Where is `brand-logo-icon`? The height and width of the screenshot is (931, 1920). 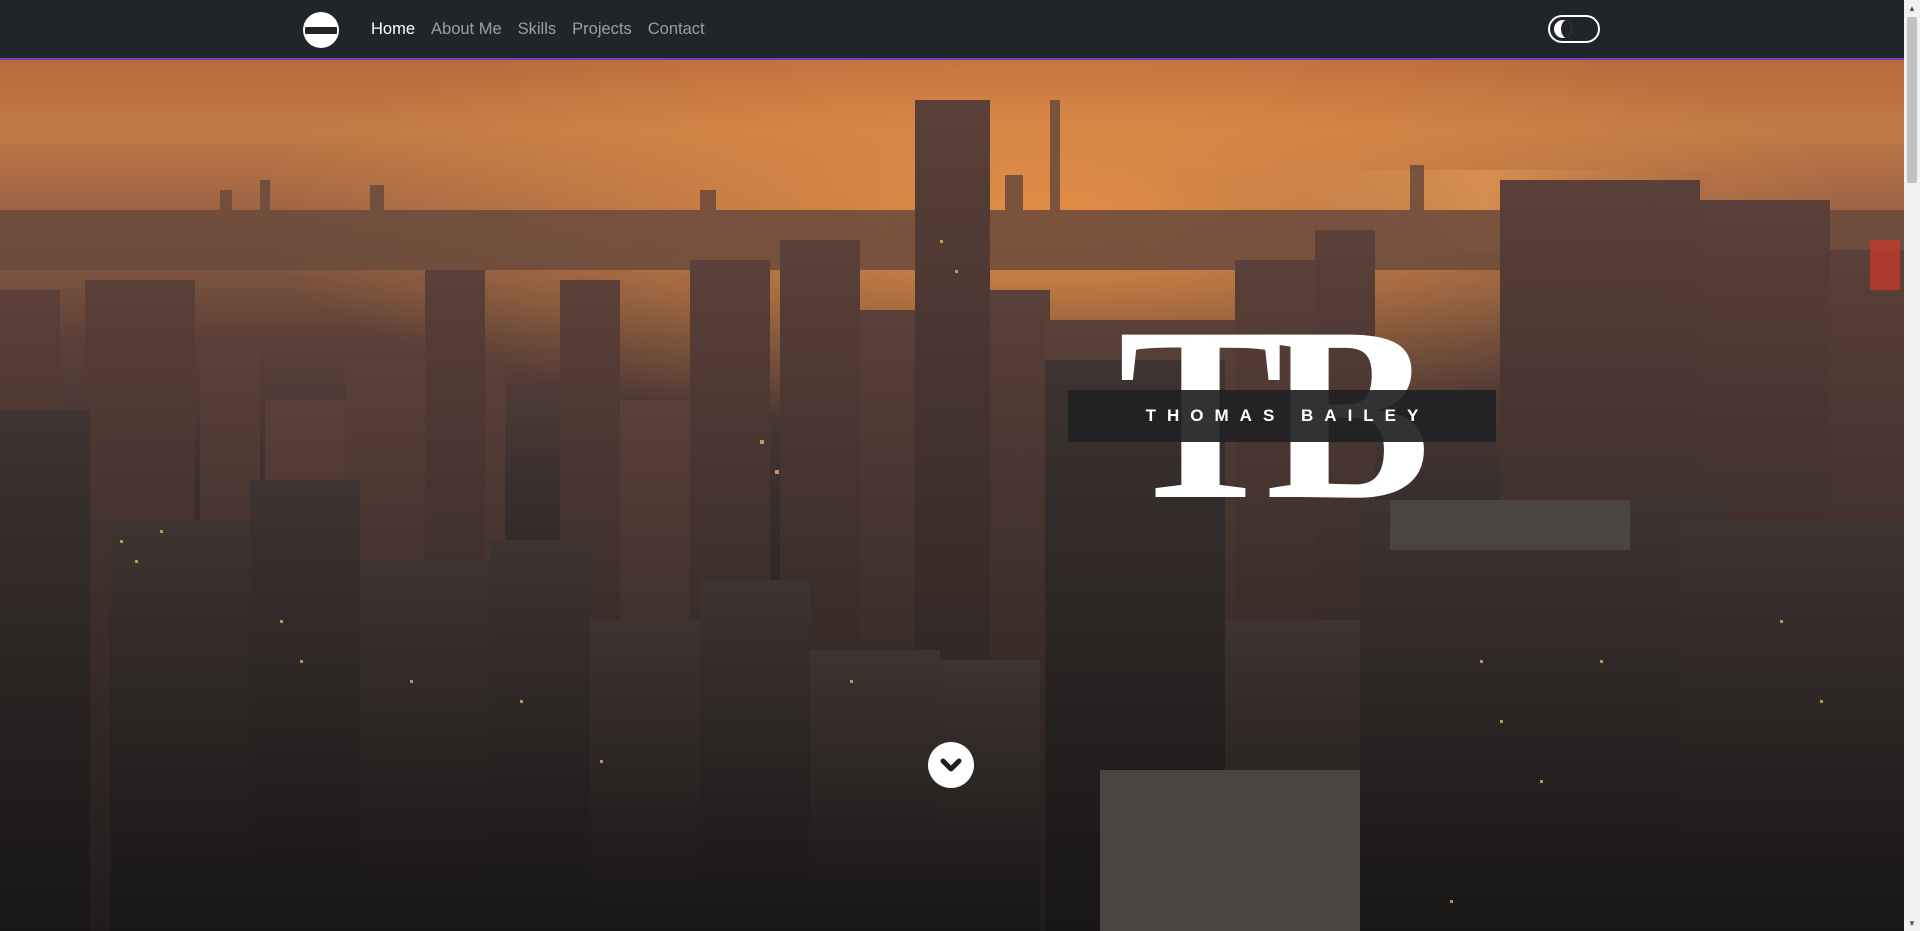
brand-logo-icon is located at coordinates (321, 30).